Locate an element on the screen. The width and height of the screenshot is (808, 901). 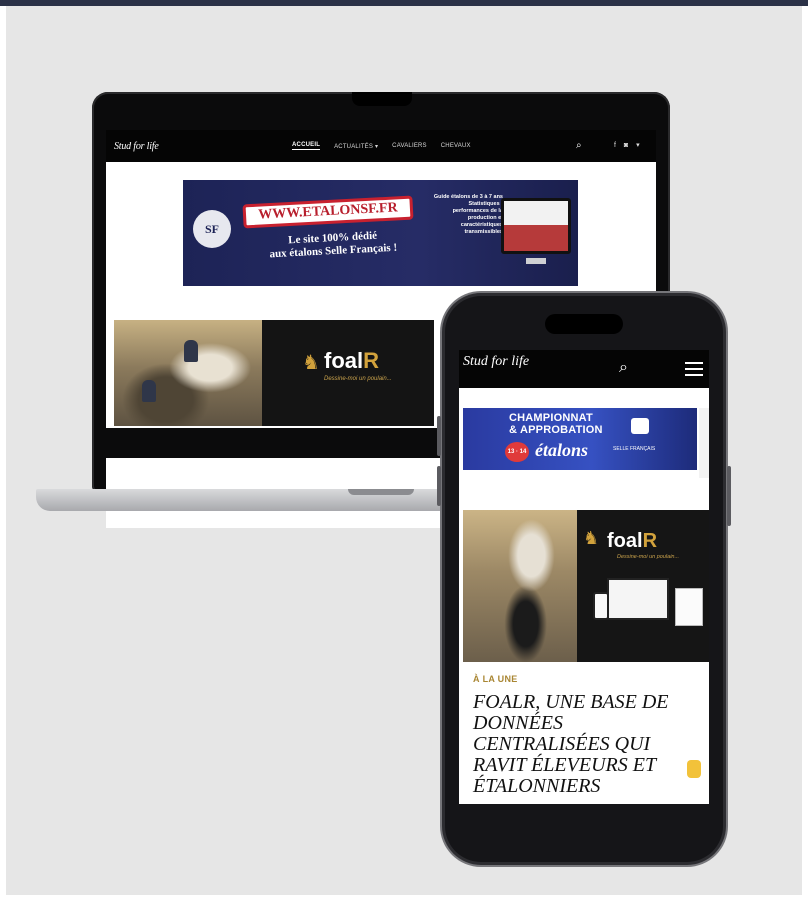
banner-subtitle: SELLE FRANÇAIS is located at coordinates (634, 449).